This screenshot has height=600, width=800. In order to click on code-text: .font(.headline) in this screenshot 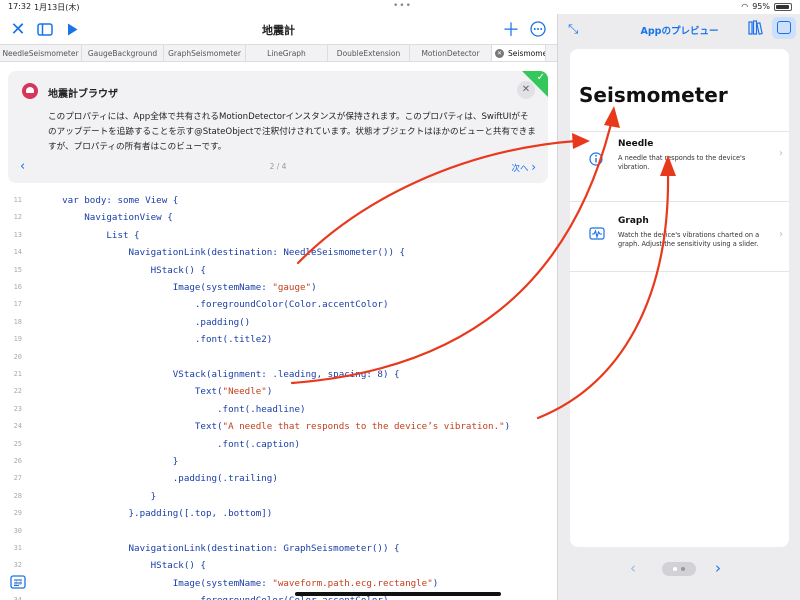, I will do `click(173, 409)`.